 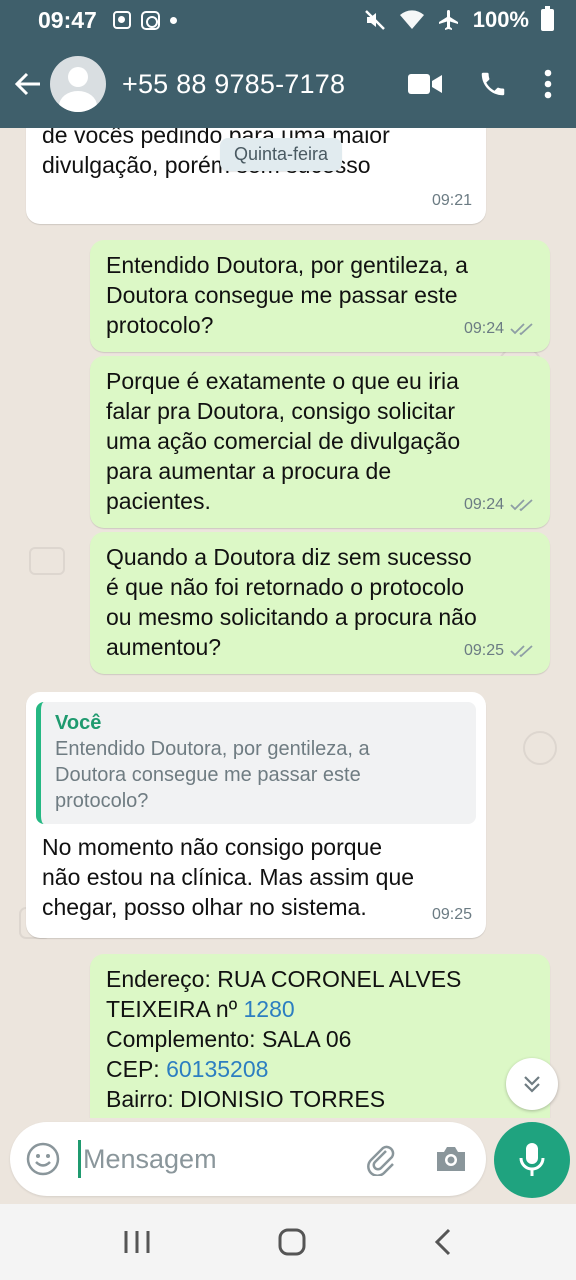 What do you see at coordinates (229, 1039) in the screenshot?
I see `complement-line: Complemento: SALA 06` at bounding box center [229, 1039].